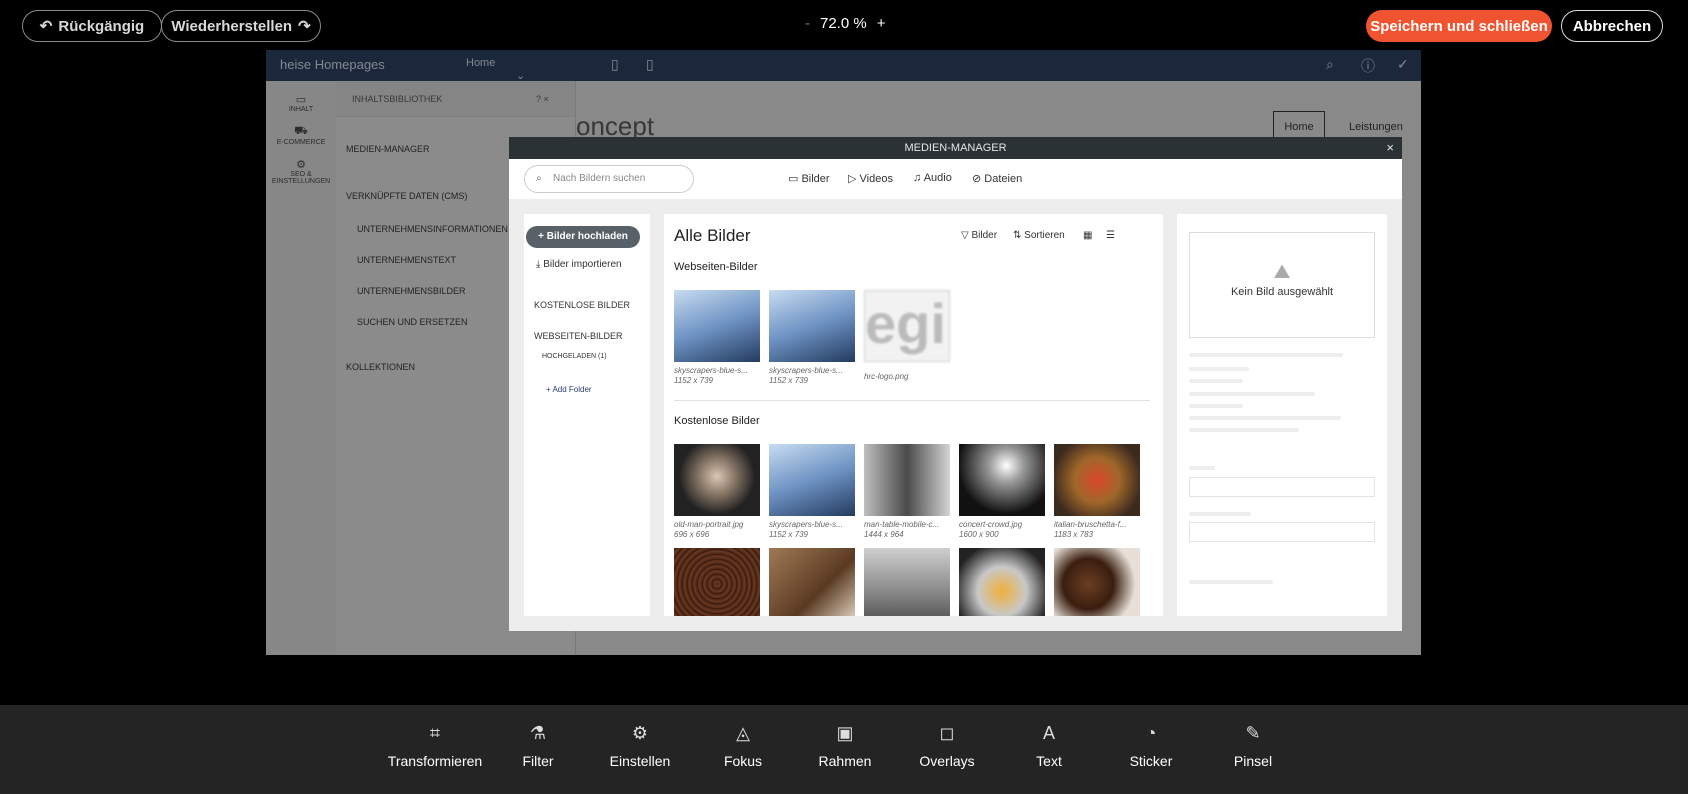 Image resolution: width=1688 pixels, height=794 pixels. Describe the element at coordinates (876, 179) in the screenshot. I see `tab-label: Videos` at that location.